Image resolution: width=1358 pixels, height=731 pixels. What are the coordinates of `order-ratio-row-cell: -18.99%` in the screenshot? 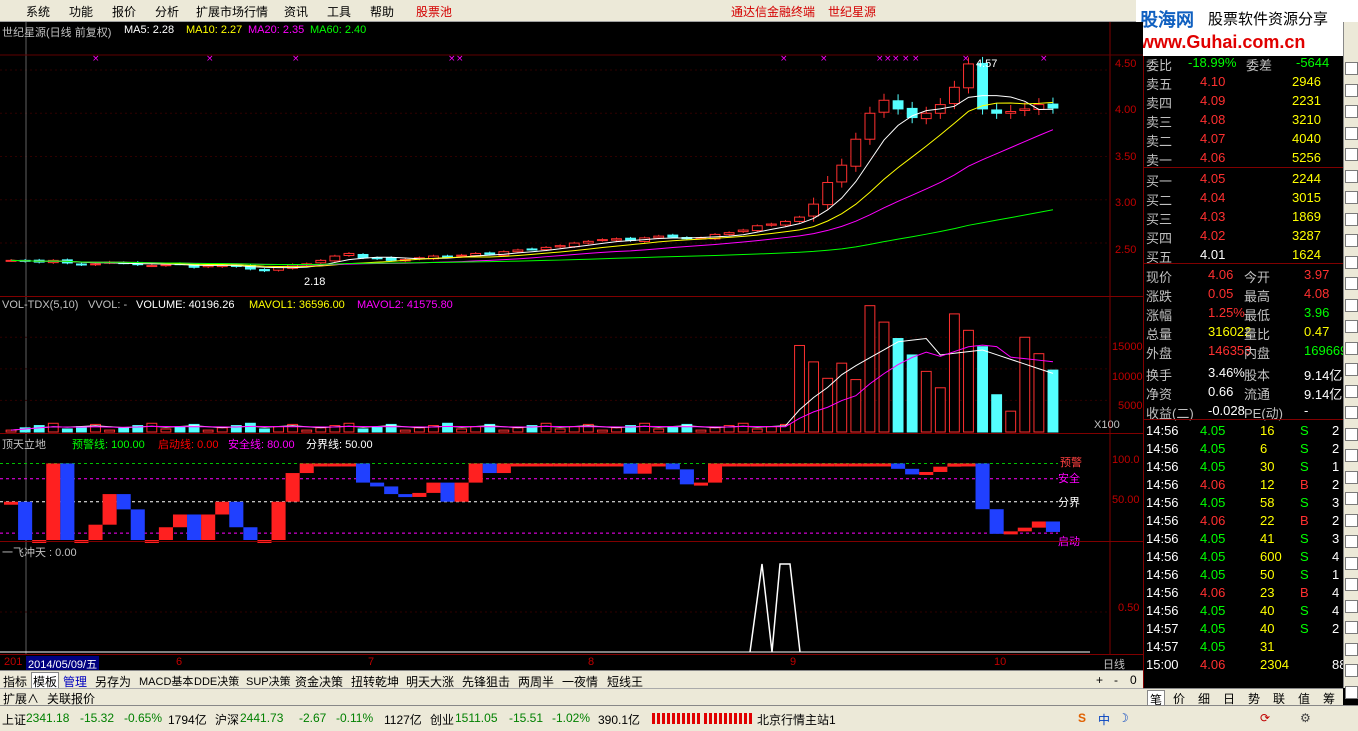 It's located at (1212, 62).